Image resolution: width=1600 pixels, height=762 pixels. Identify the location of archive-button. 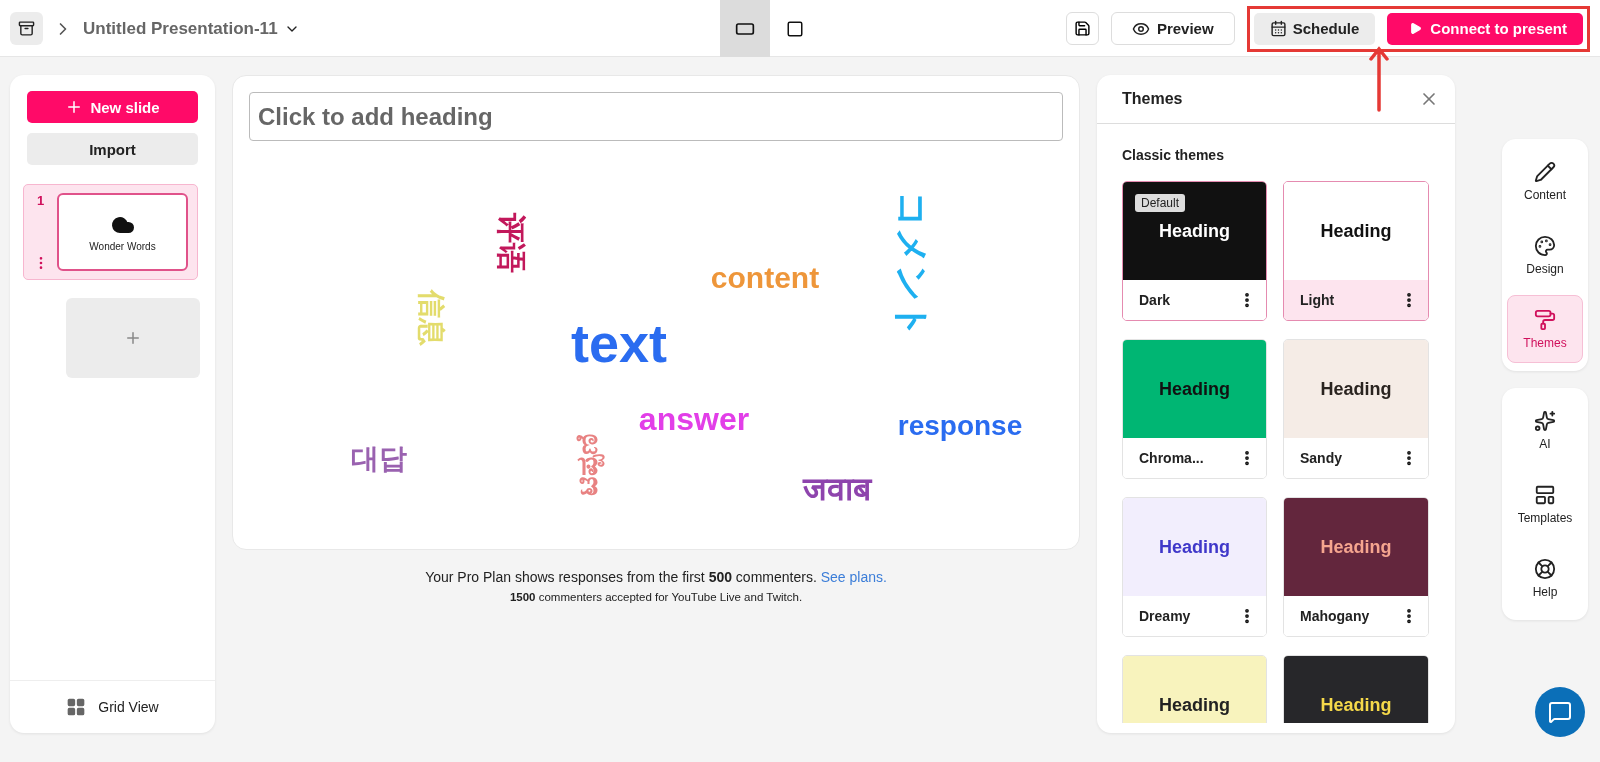
(26, 28).